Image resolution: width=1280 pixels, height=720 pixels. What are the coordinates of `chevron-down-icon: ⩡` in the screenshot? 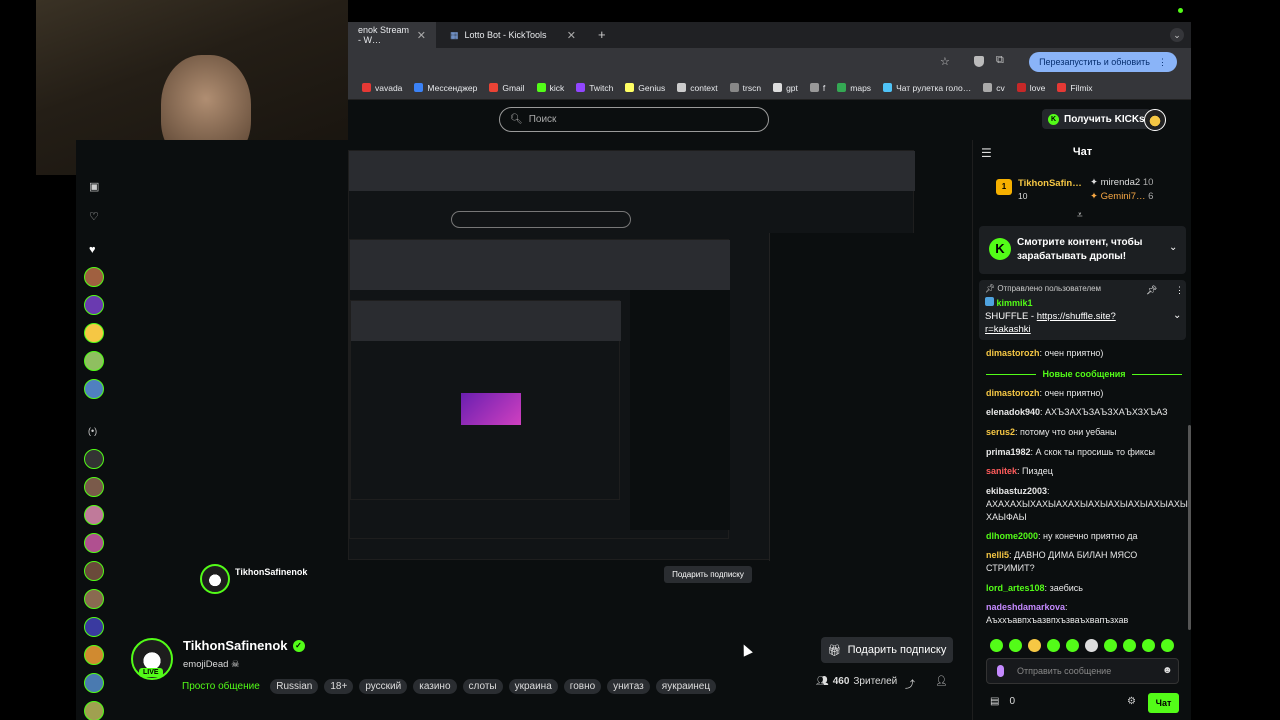 It's located at (1080, 215).